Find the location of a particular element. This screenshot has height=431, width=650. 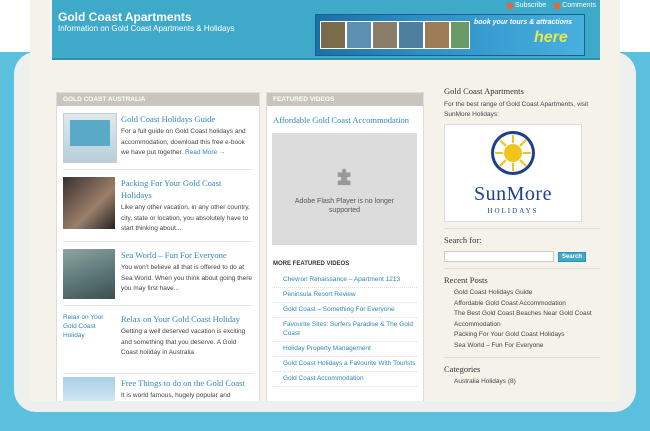

sun-logo-icon is located at coordinates (513, 153).